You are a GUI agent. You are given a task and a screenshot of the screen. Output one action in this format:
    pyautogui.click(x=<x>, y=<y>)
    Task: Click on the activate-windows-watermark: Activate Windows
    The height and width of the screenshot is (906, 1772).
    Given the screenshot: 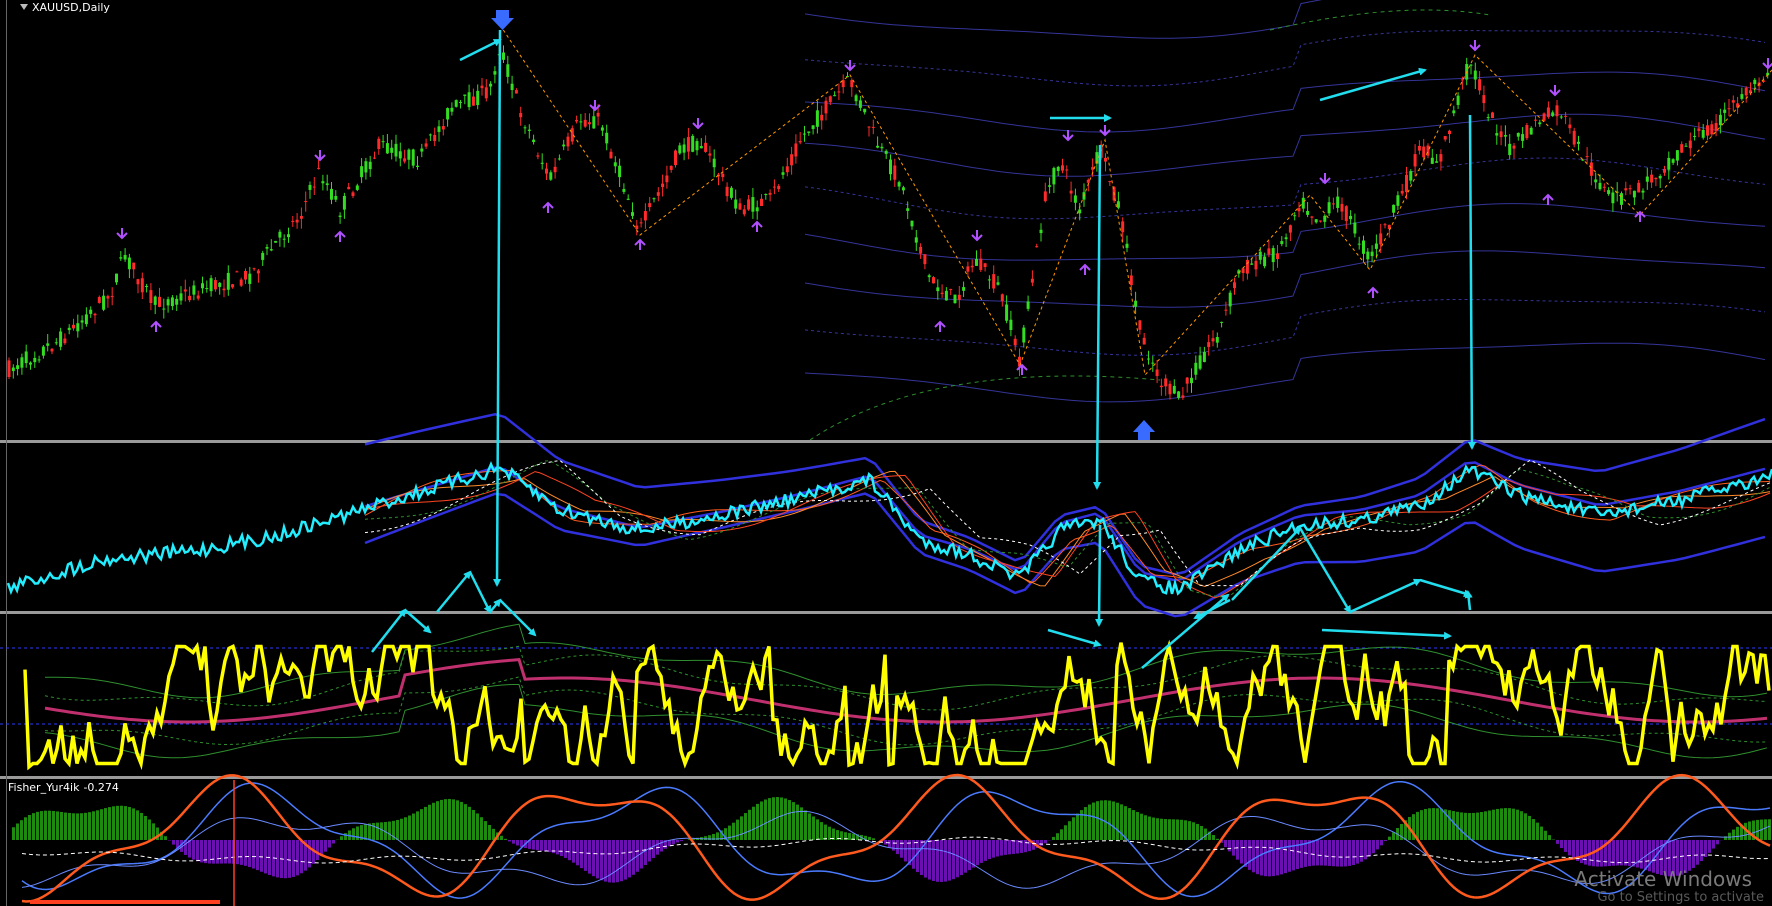 What is the action you would take?
    pyautogui.click(x=1663, y=879)
    